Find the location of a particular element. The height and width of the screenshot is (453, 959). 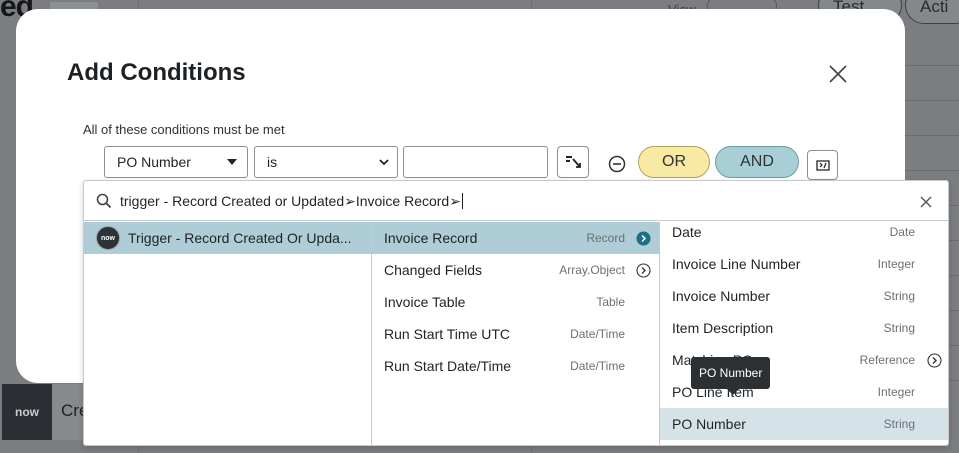

data-pill-picker-icon is located at coordinates (573, 162).